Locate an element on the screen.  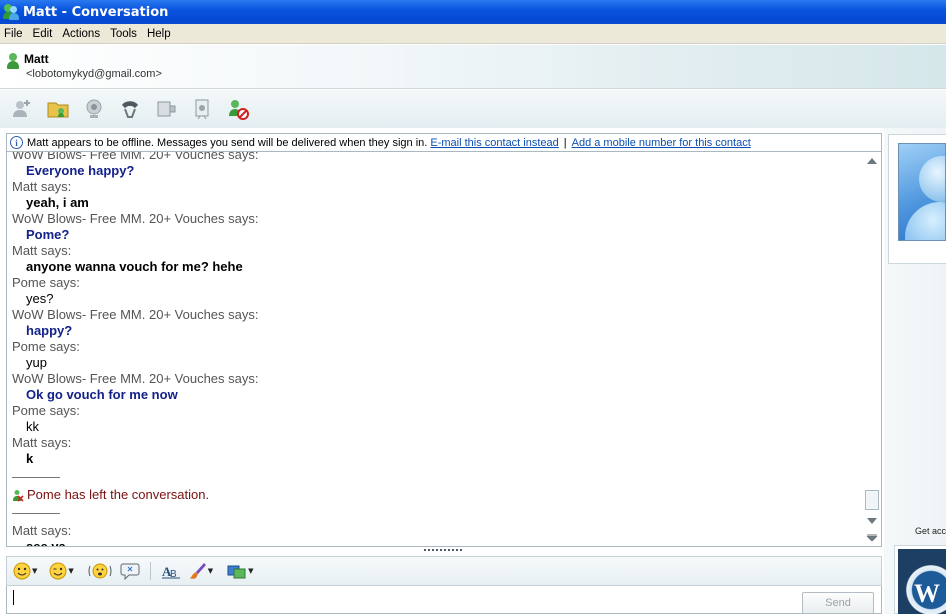
window-title: Matt - Conversation is located at coordinates (96, 12).